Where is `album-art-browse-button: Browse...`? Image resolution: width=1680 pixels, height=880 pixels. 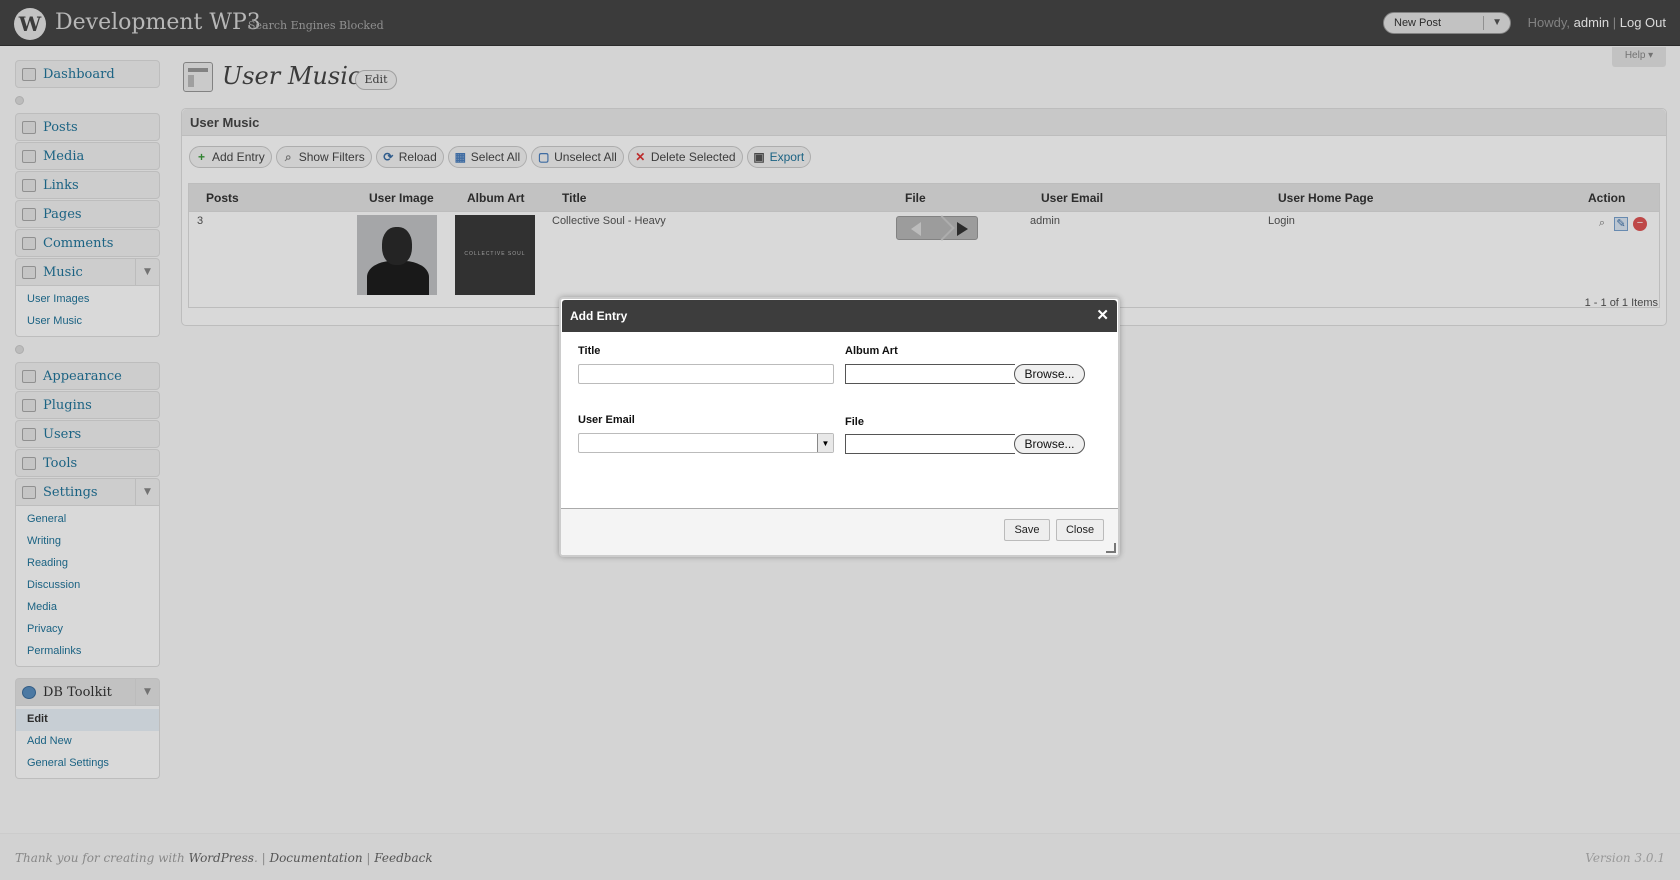
album-art-browse-button: Browse... is located at coordinates (1049, 374).